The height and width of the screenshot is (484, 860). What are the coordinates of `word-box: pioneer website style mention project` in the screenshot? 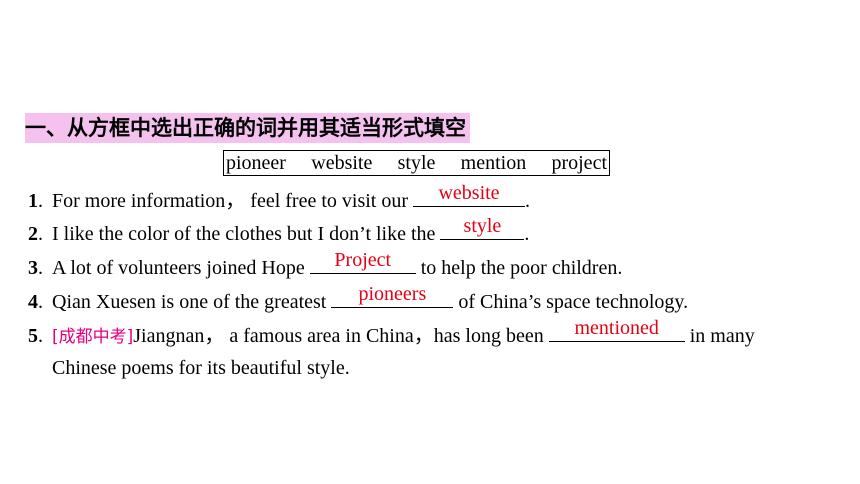 It's located at (416, 163).